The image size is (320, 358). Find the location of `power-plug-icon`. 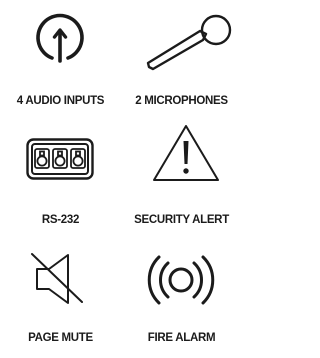

power-plug-icon is located at coordinates (60, 38).